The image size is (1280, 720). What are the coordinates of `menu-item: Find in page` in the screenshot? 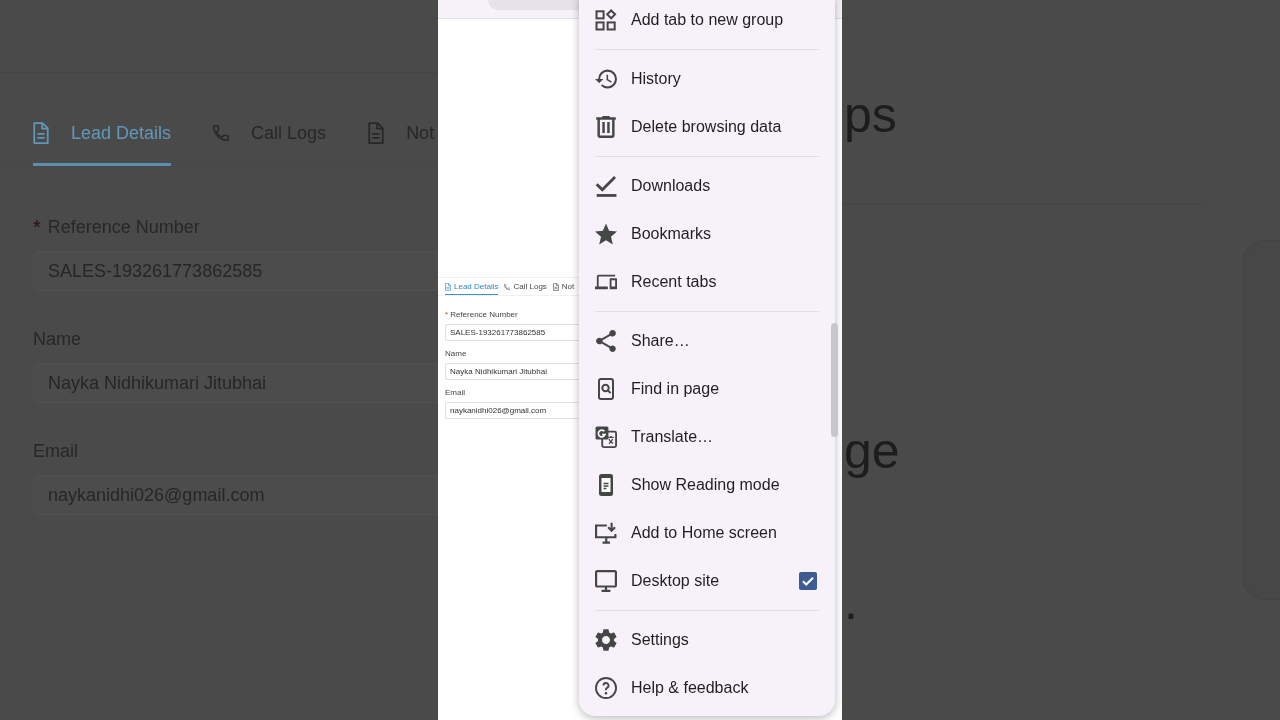 It's located at (707, 389).